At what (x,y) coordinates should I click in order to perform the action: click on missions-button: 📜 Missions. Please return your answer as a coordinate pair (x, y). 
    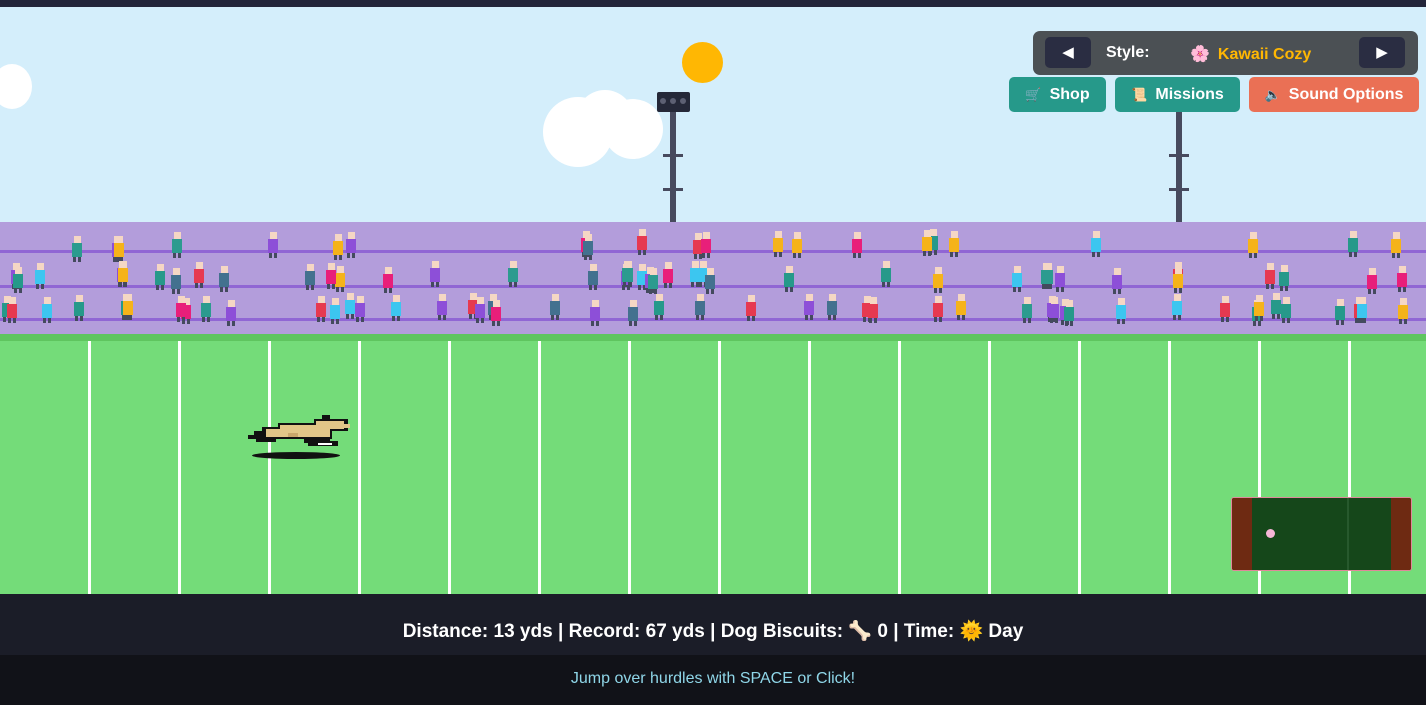
    Looking at the image, I should click on (1177, 94).